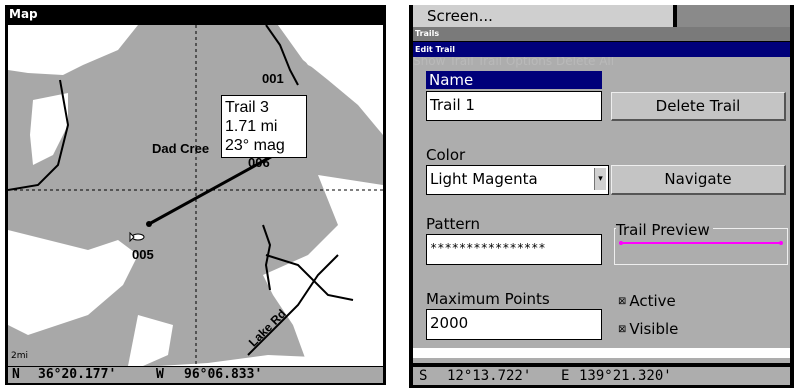 The height and width of the screenshot is (388, 794). Describe the element at coordinates (664, 230) in the screenshot. I see `trail-preview-label: Trail Preview` at that location.